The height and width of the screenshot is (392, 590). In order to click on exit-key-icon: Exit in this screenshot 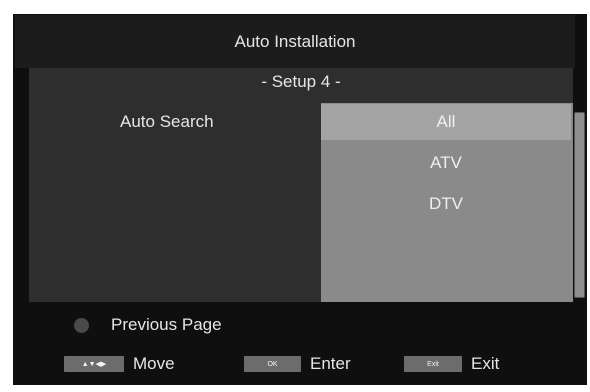, I will do `click(433, 364)`.